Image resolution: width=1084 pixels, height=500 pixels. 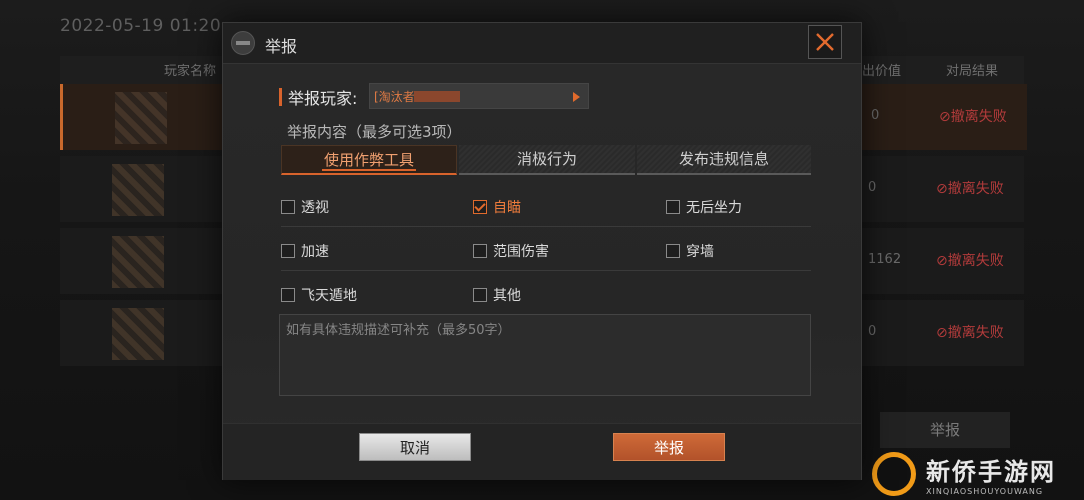 I want to click on reported-player-name: [淘汰者, so click(x=394, y=97).